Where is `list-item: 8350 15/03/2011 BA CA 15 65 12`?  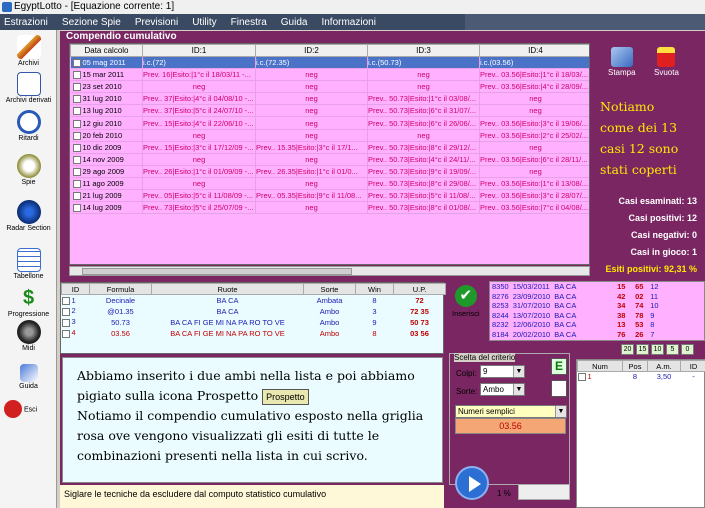
list-item: 8350 15/03/2011 BA CA 15 65 12 is located at coordinates (575, 287).